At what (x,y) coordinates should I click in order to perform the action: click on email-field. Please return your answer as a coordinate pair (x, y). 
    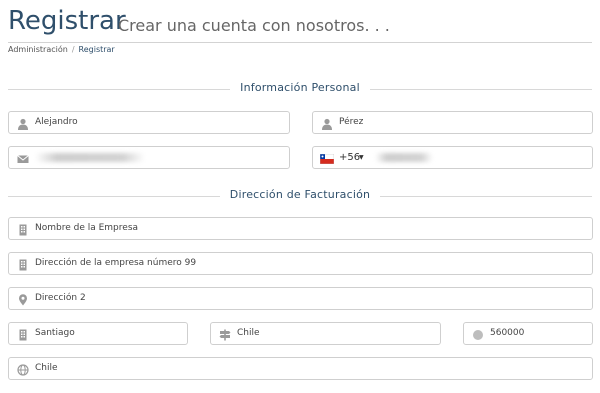
    Looking at the image, I should click on (149, 157).